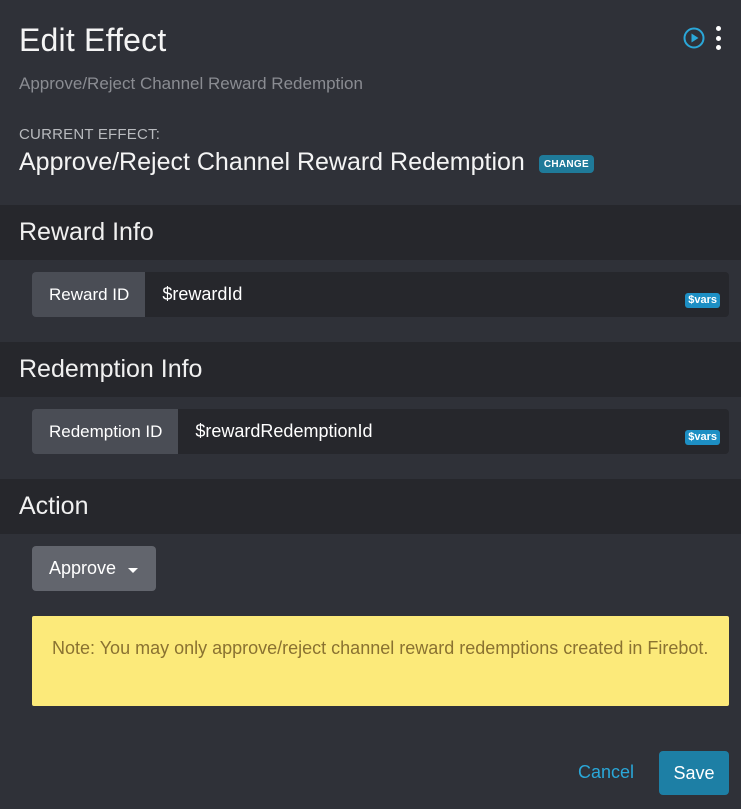 The width and height of the screenshot is (741, 809). Describe the element at coordinates (272, 162) in the screenshot. I see `current-effect-name: Approve/Reject Channel Reward Redemption` at that location.